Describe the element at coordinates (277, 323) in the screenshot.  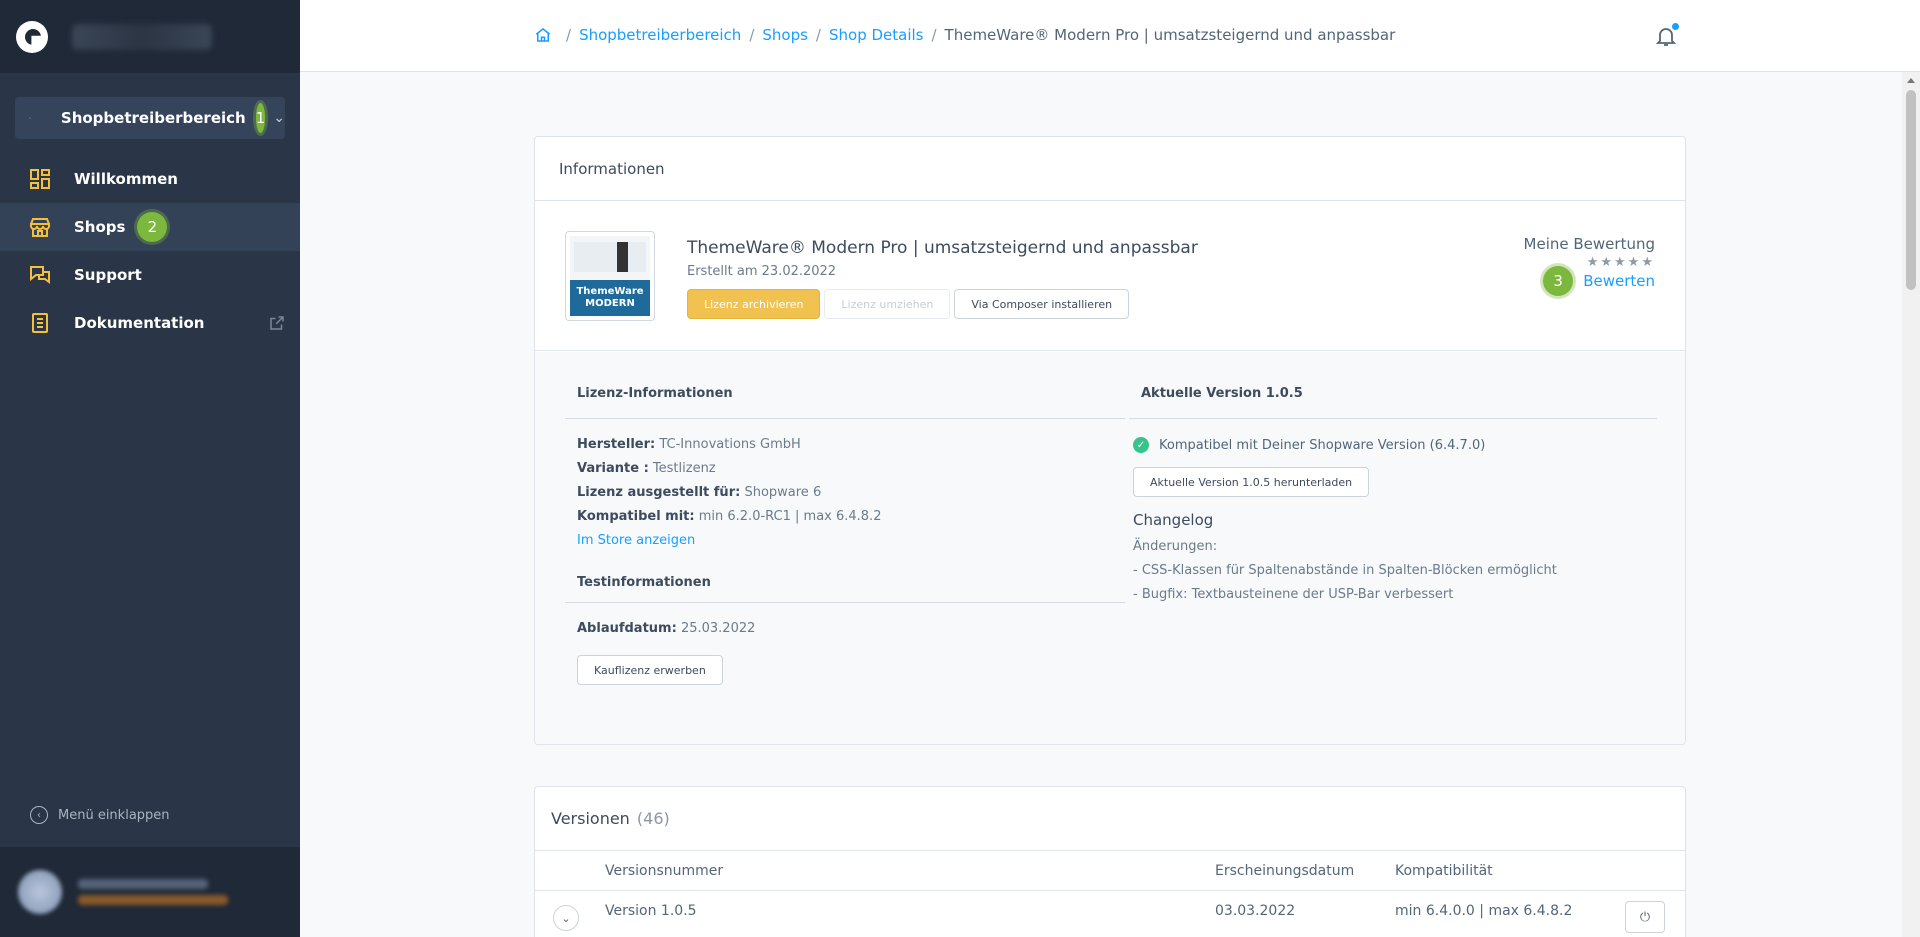
I see `external-link-icon` at that location.